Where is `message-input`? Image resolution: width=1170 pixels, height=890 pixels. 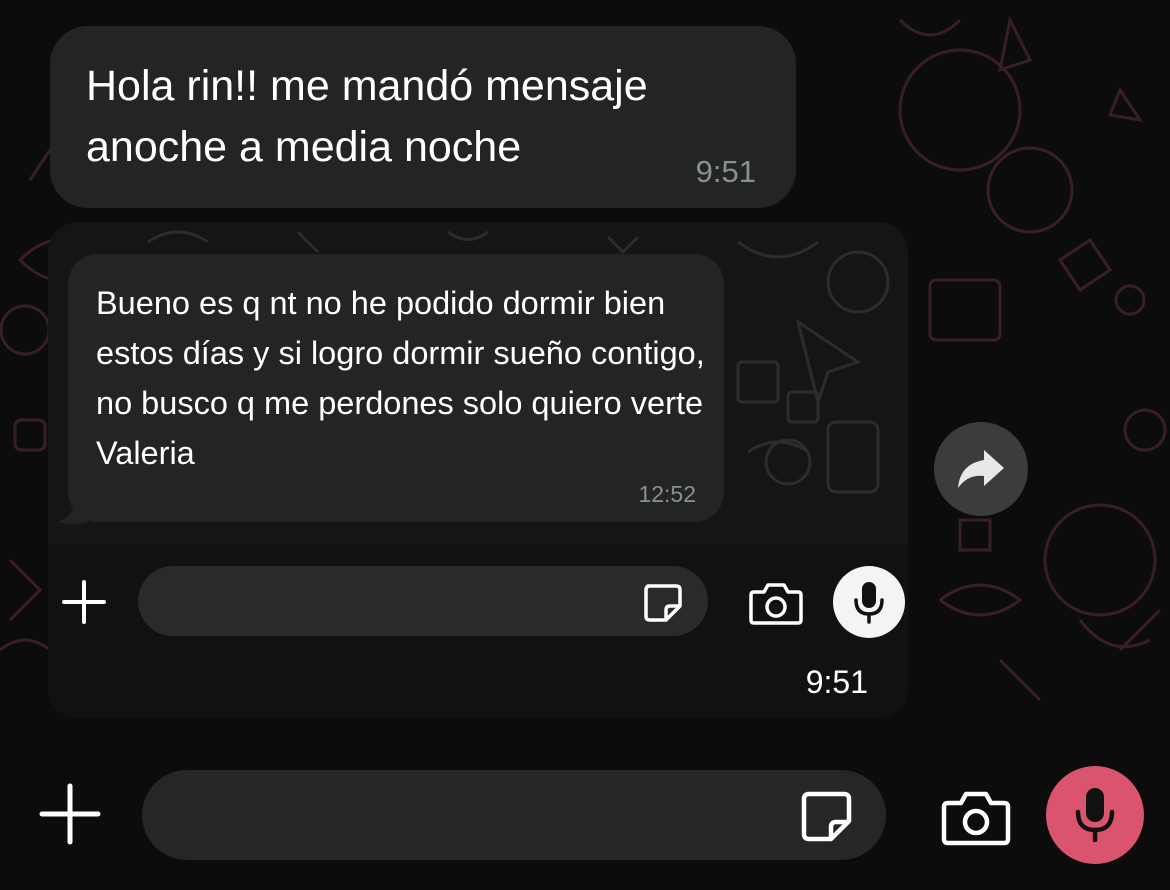 message-input is located at coordinates (514, 815).